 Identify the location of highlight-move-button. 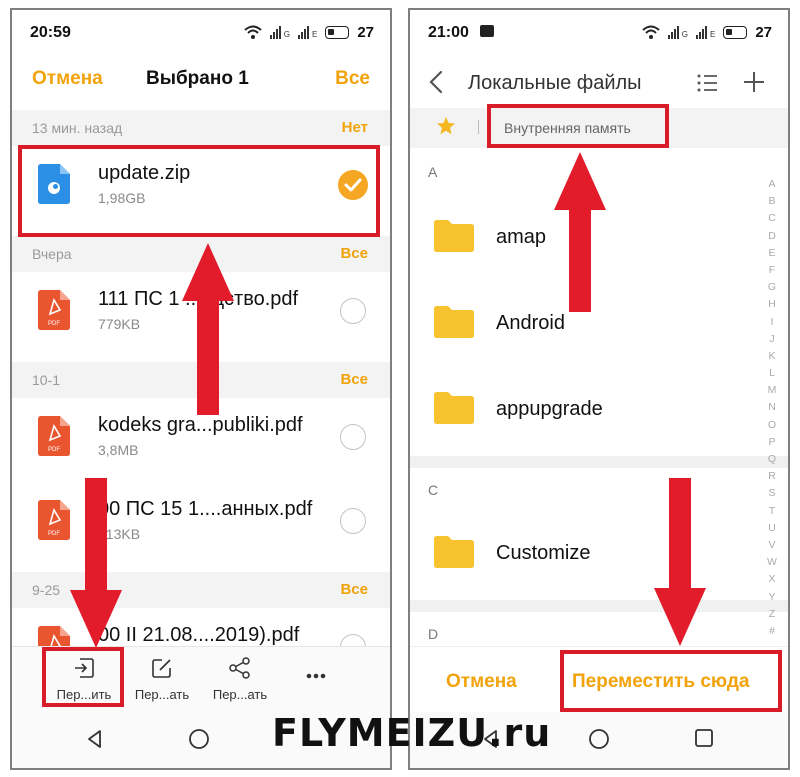
(83, 677).